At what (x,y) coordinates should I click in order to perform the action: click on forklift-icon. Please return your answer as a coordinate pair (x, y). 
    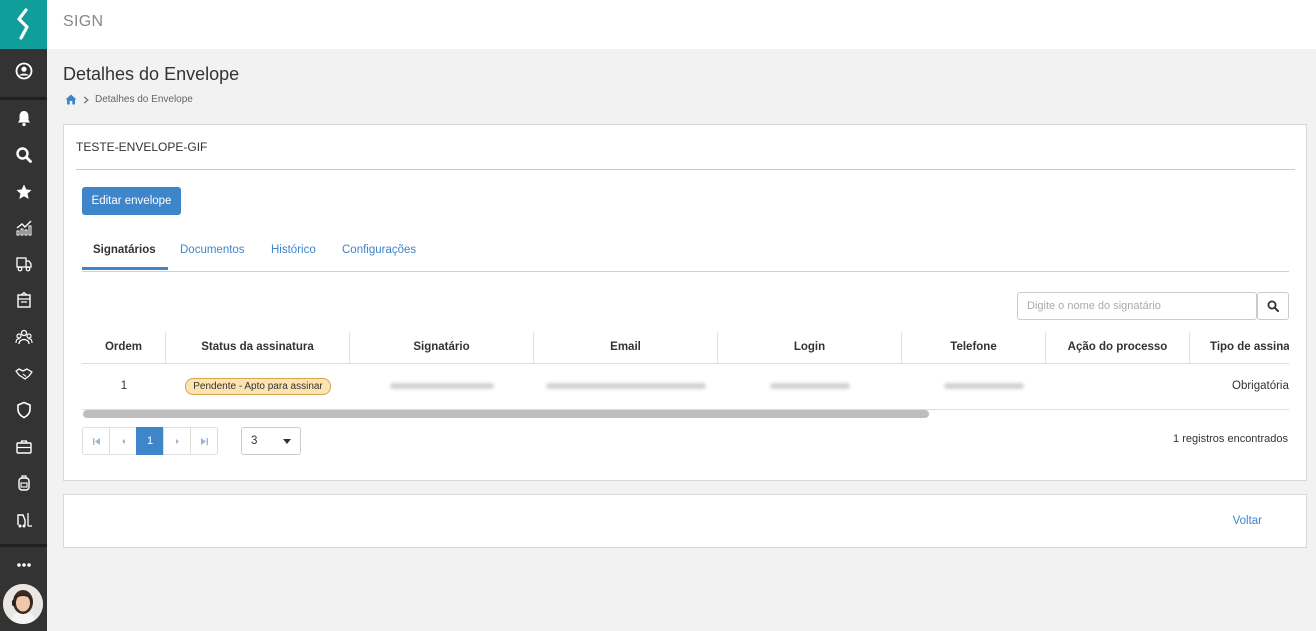
    Looking at the image, I should click on (23, 520).